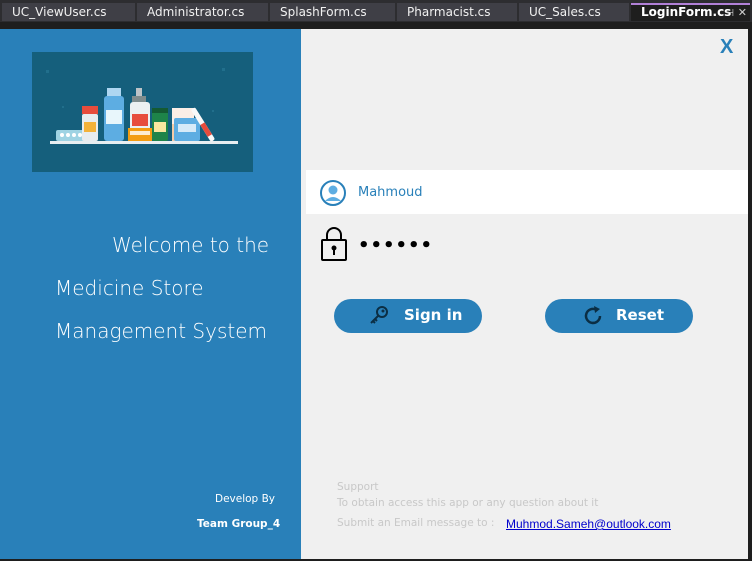 This screenshot has width=752, height=561. What do you see at coordinates (129, 288) in the screenshot?
I see `welcome-line-2: Medicine Store` at bounding box center [129, 288].